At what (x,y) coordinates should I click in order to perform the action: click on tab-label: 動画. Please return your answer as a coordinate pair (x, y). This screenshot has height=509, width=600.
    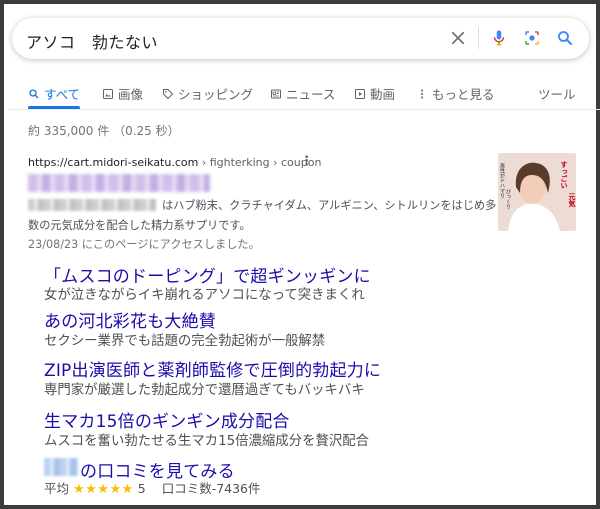
    Looking at the image, I should click on (383, 94).